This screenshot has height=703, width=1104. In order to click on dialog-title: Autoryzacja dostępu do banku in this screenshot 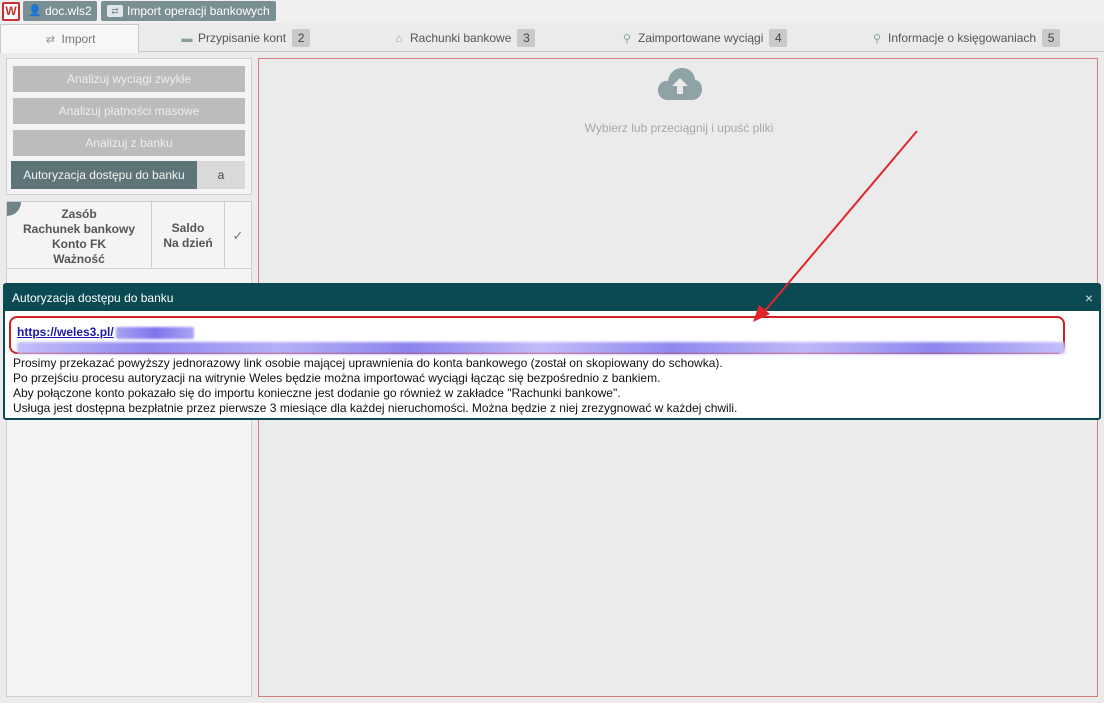, I will do `click(93, 298)`.